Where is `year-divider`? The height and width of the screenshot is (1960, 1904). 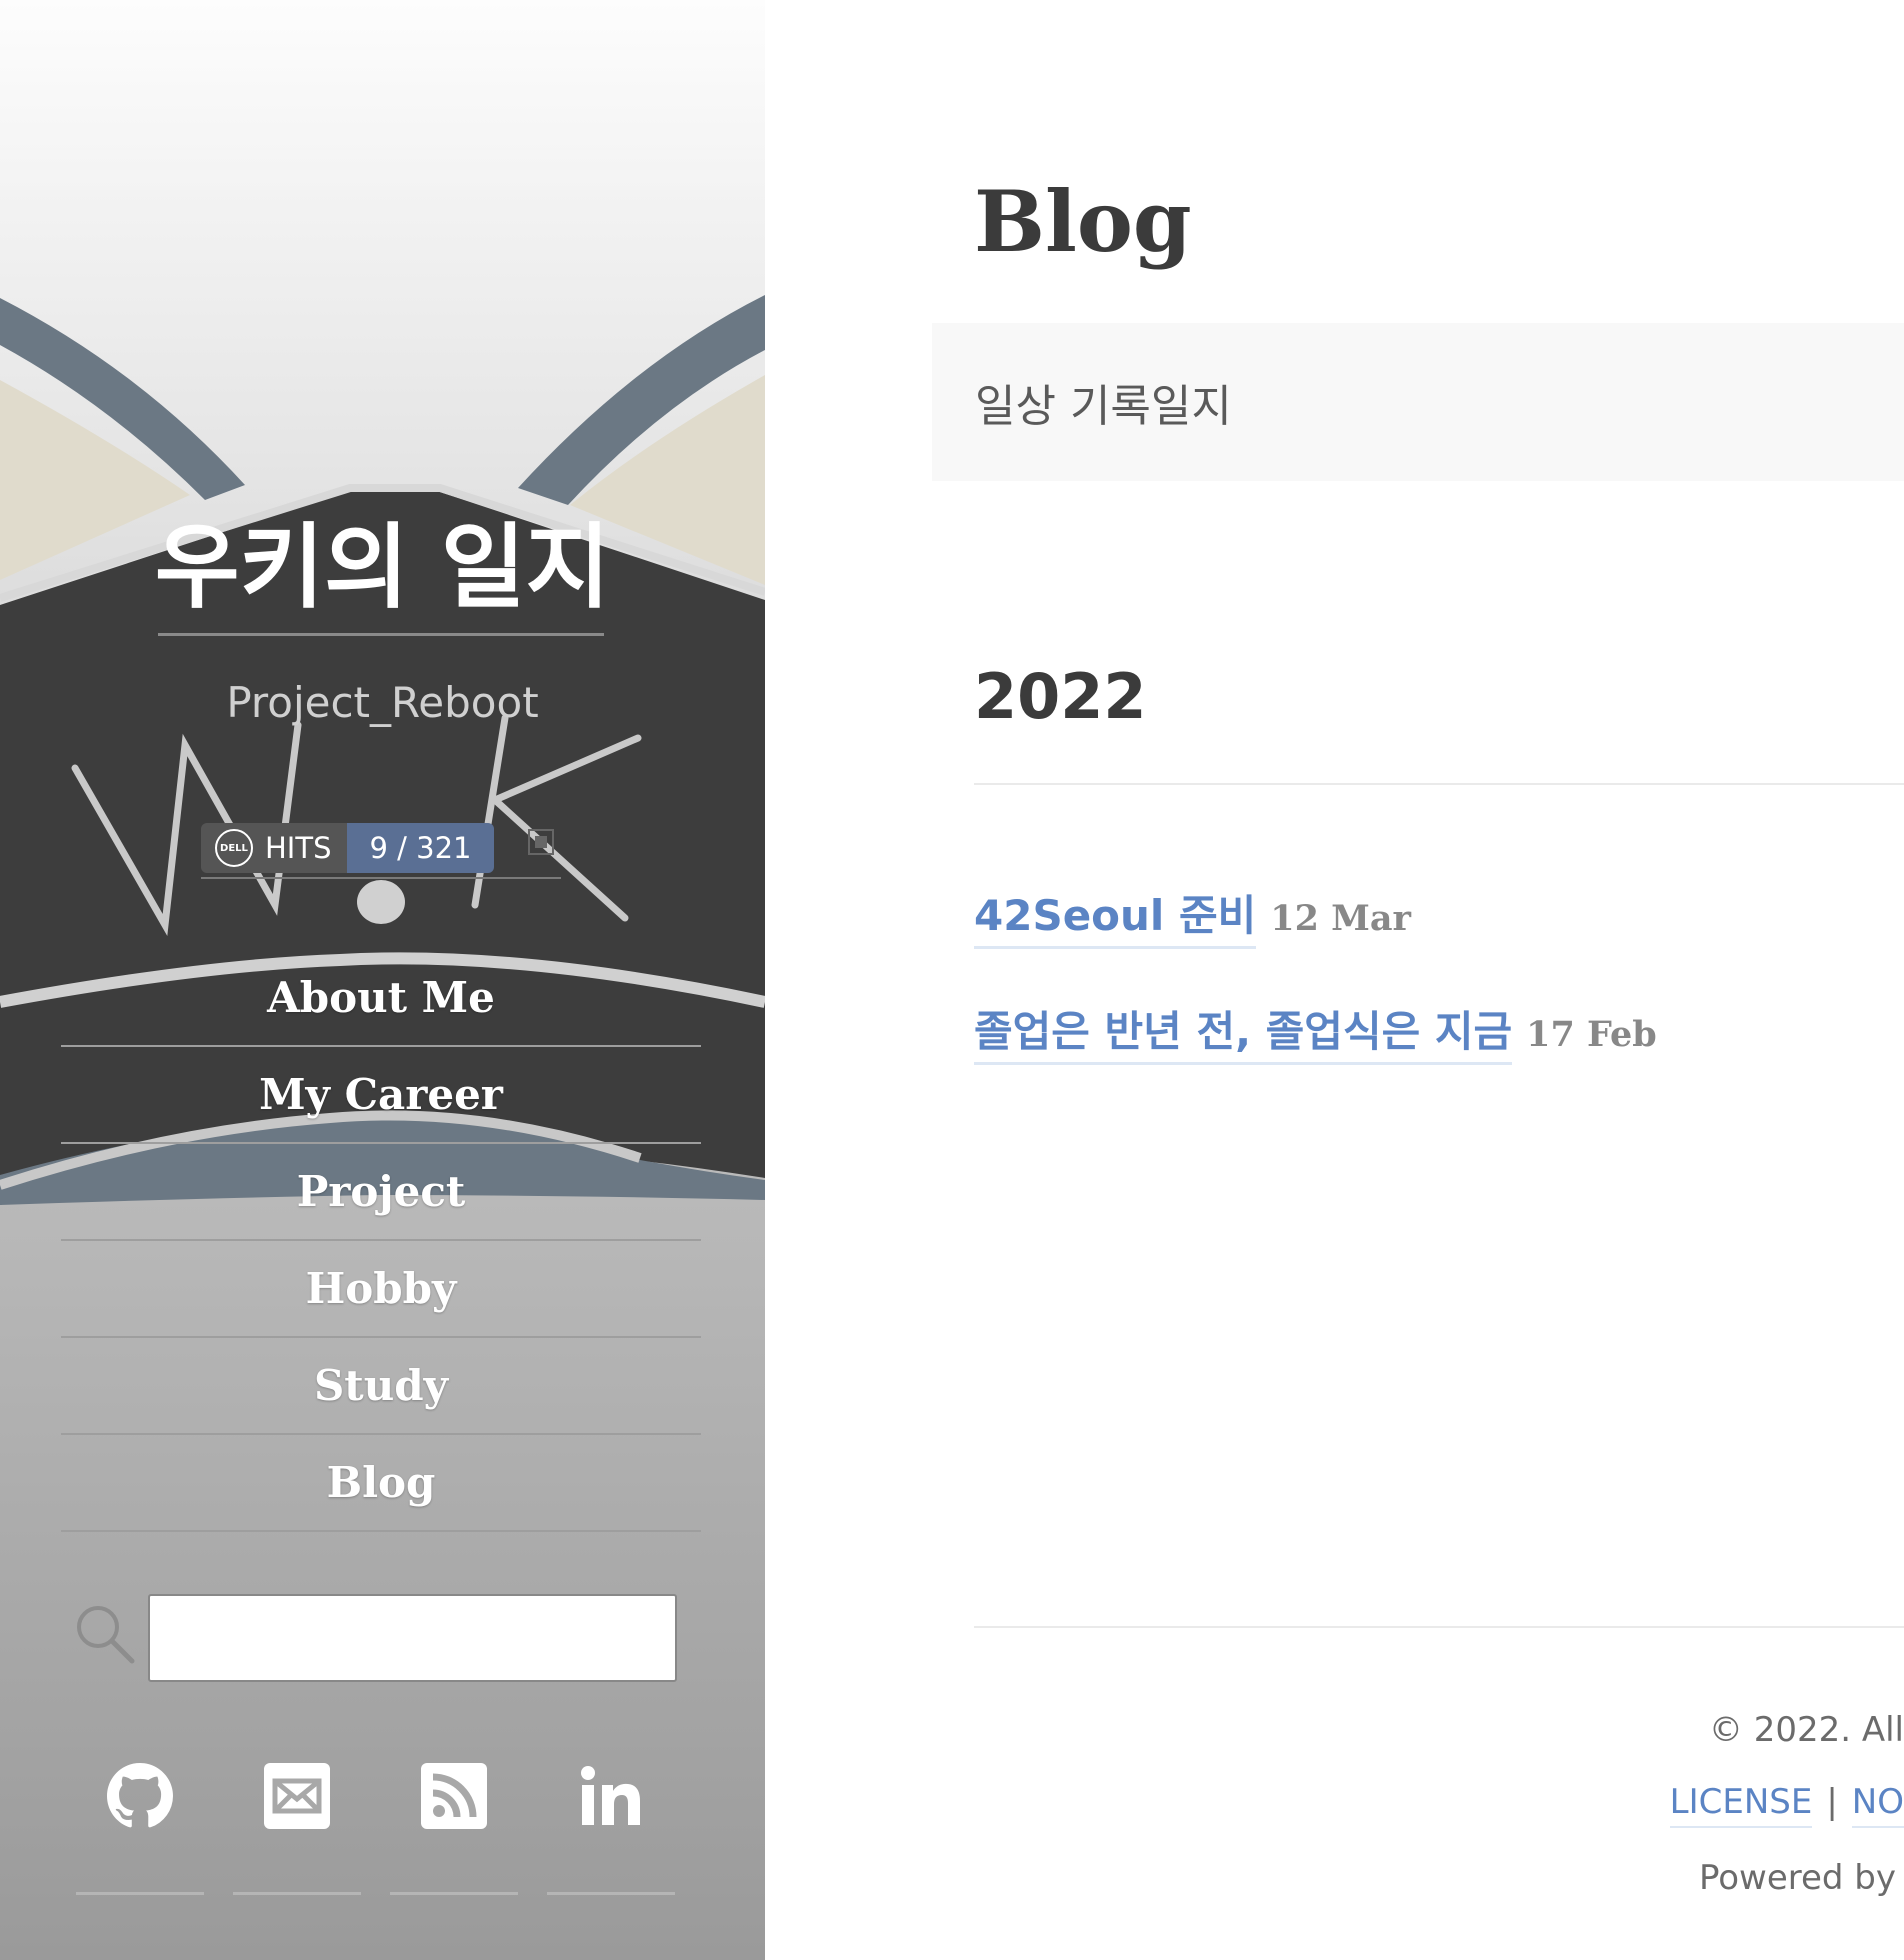 year-divider is located at coordinates (1439, 784).